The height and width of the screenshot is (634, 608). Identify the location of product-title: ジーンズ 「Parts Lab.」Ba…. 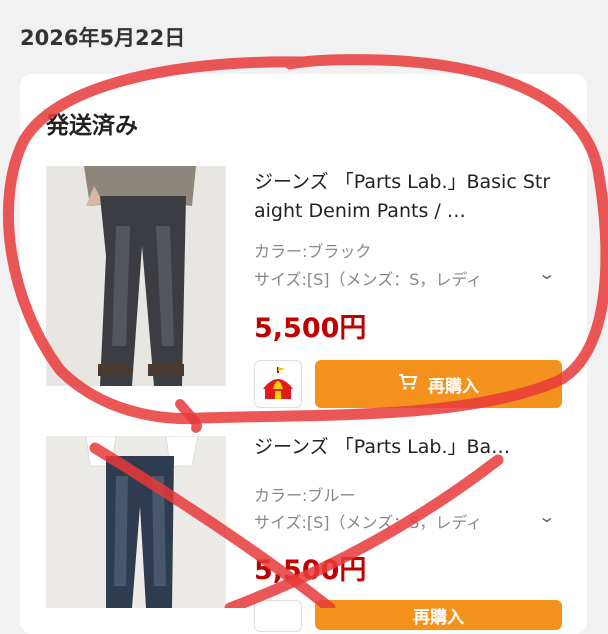
(402, 447).